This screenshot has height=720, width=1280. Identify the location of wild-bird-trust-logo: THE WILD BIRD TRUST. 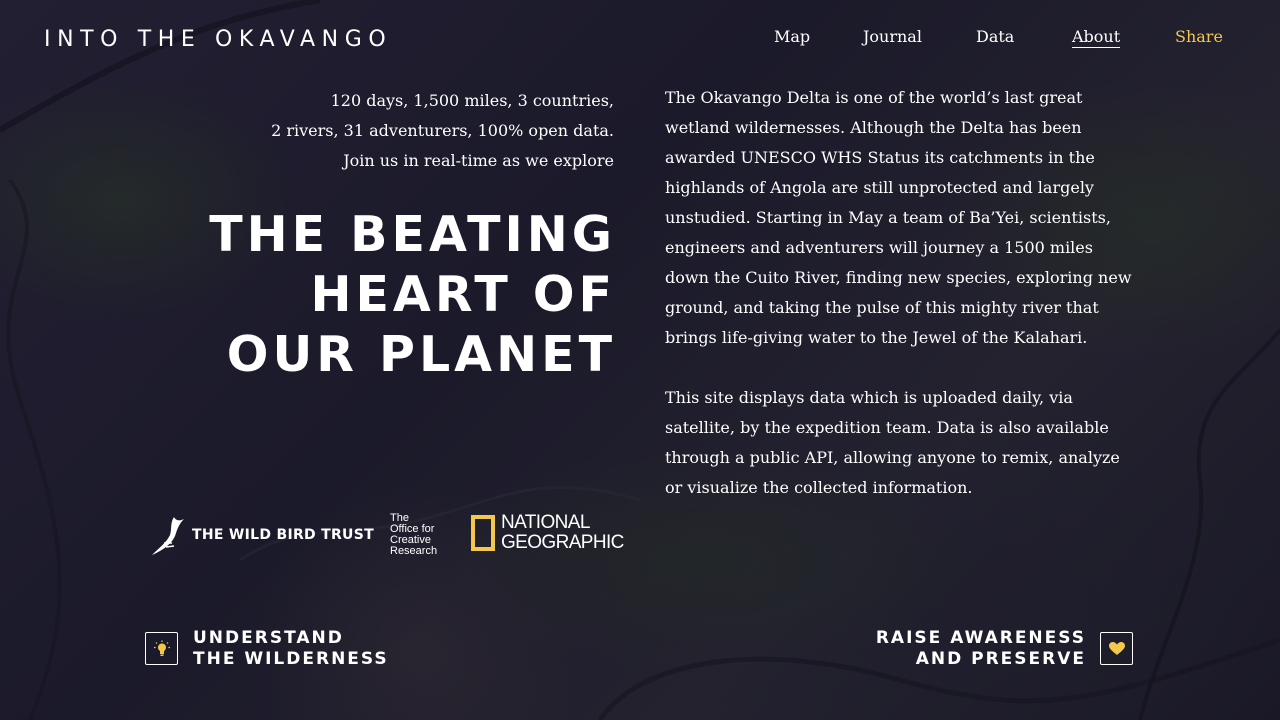
(262, 535).